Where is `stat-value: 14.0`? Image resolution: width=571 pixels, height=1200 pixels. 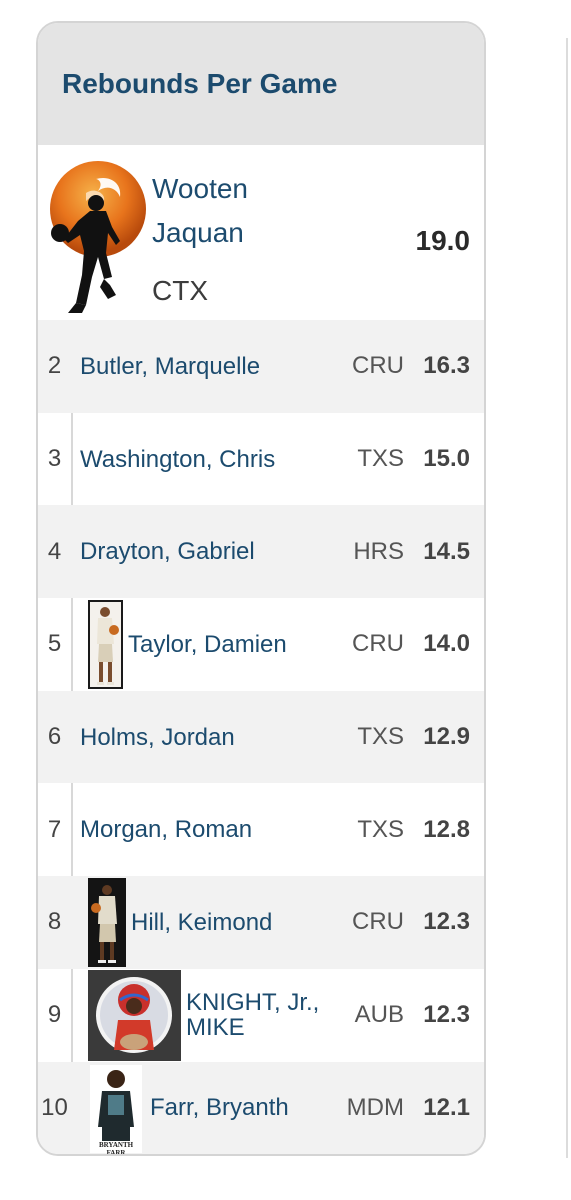 stat-value: 14.0 is located at coordinates (446, 644).